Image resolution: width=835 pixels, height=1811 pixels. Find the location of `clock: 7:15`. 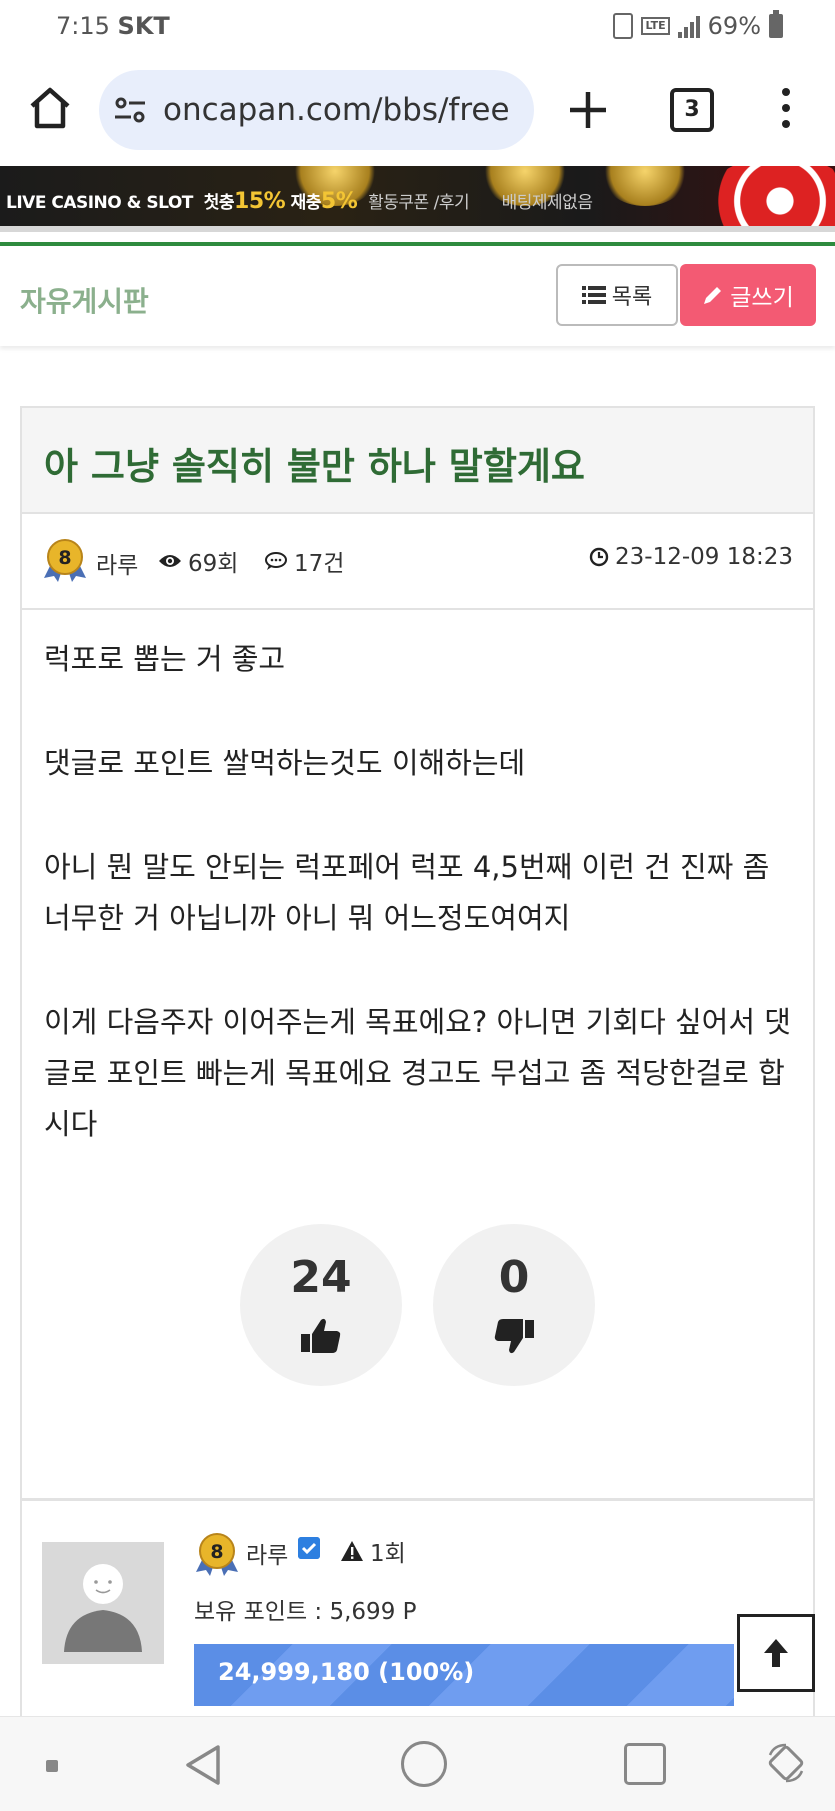

clock: 7:15 is located at coordinates (83, 26).